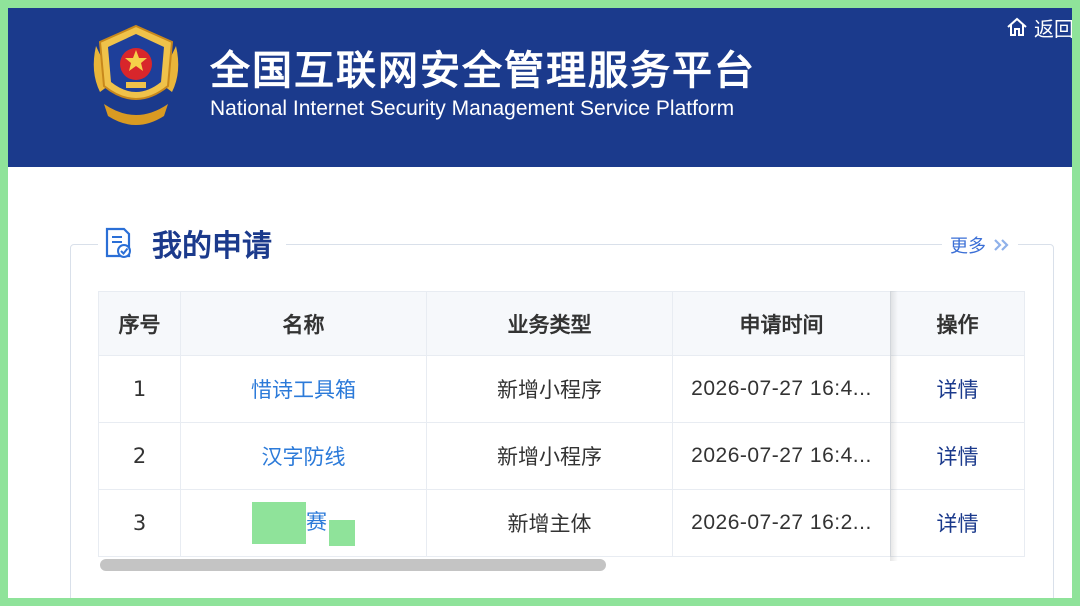  What do you see at coordinates (1001, 245) in the screenshot?
I see `double-chevron-right-icon` at bounding box center [1001, 245].